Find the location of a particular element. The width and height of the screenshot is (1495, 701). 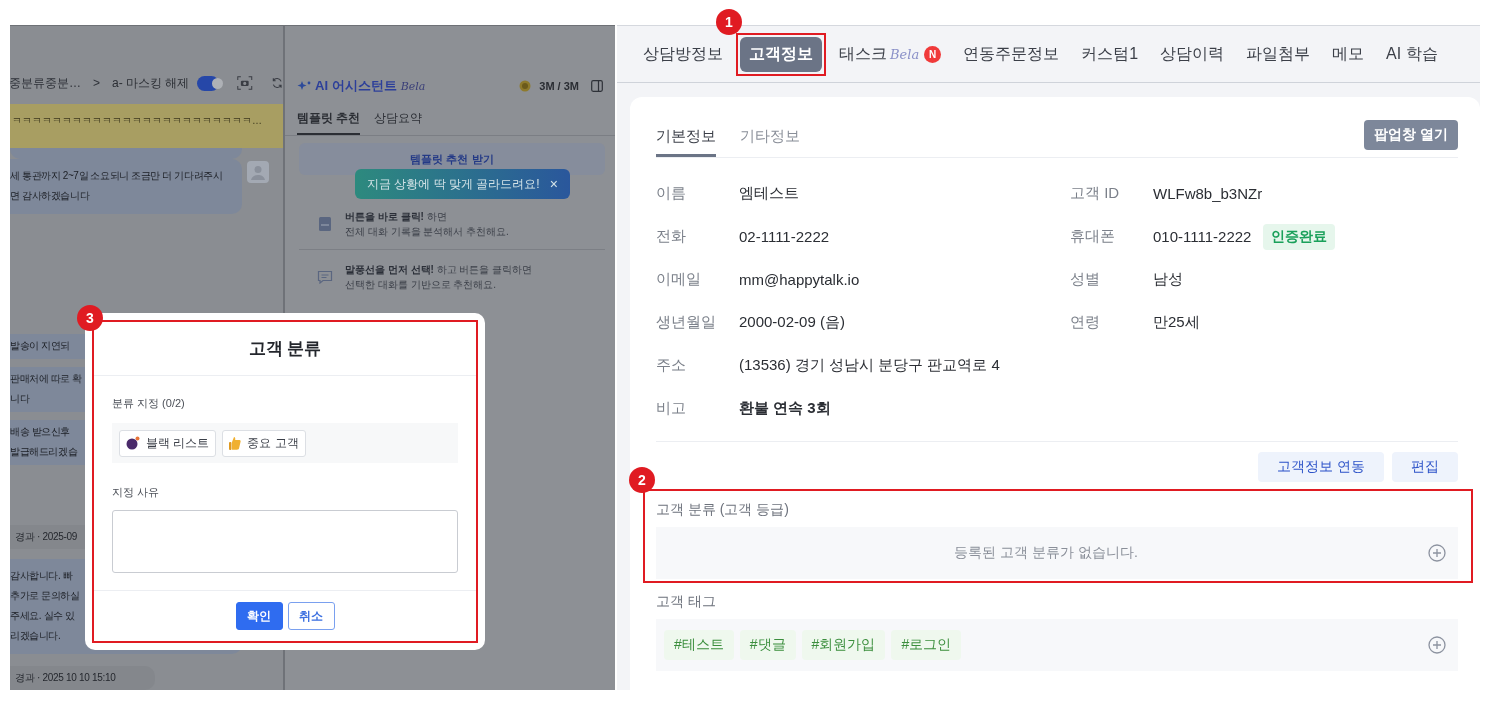

field-value: mm@happytalk.io is located at coordinates (799, 279).